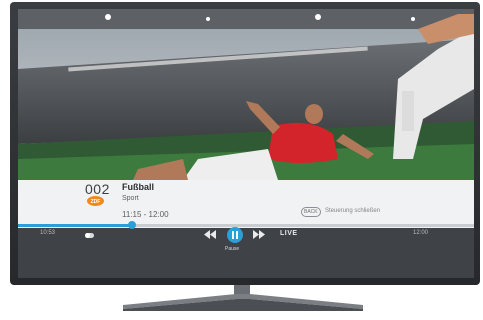 Image resolution: width=483 pixels, height=320 pixels. What do you see at coordinates (232, 249) in the screenshot?
I see `pause-label: Pause` at bounding box center [232, 249].